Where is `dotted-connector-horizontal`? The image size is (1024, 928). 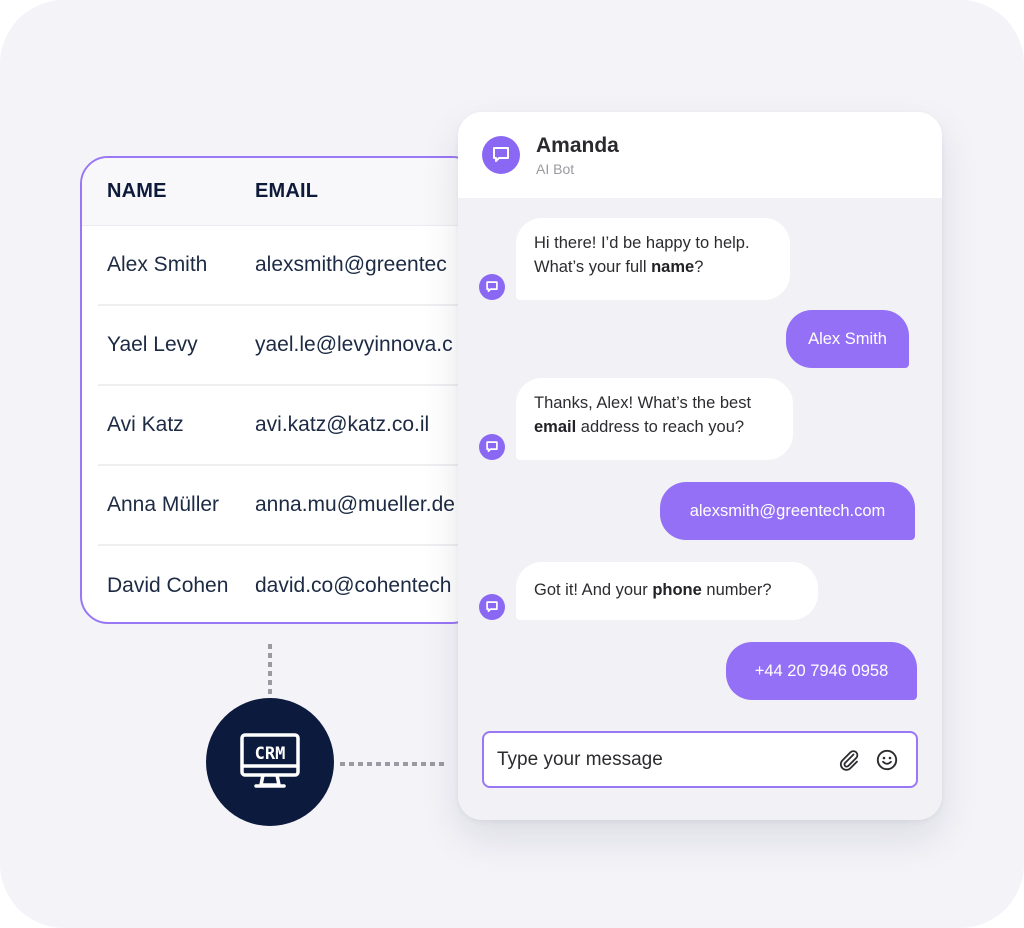
dotted-connector-horizontal is located at coordinates (392, 764).